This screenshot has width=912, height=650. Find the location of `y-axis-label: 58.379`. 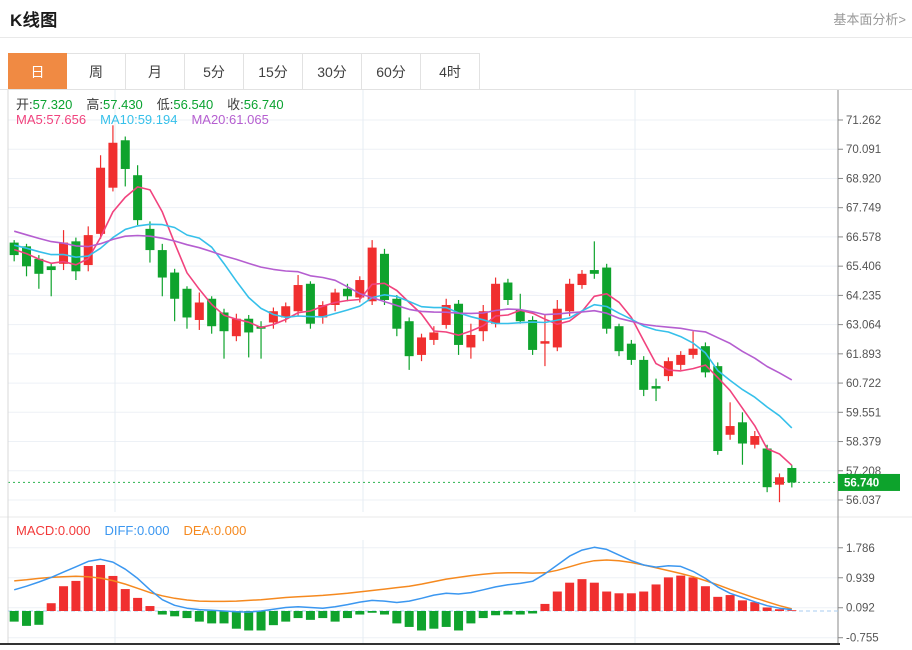

y-axis-label: 58.379 is located at coordinates (863, 443).